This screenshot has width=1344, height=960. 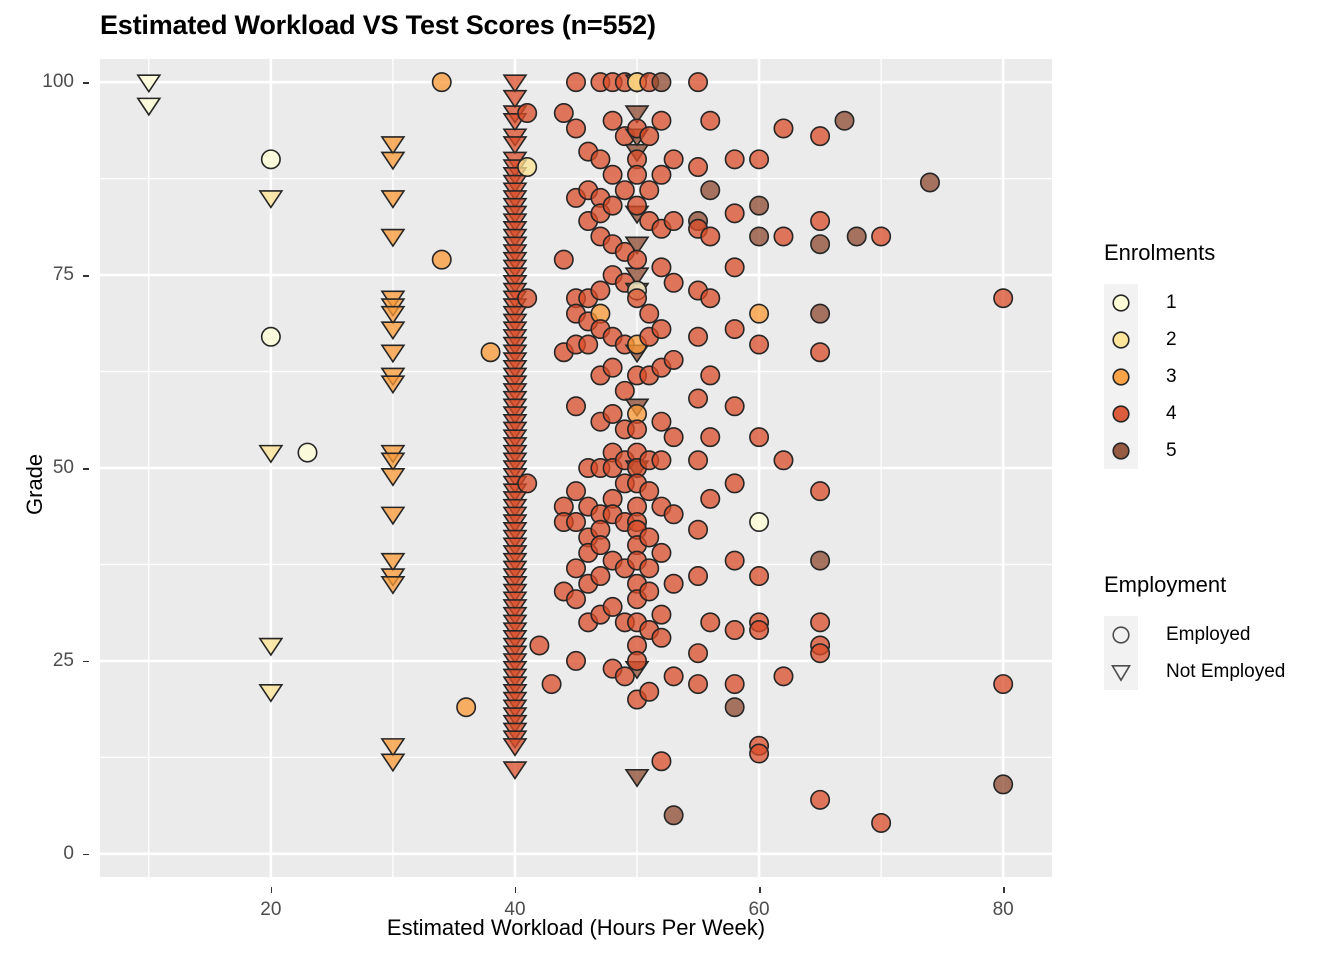 I want to click on legend-item-label: Employed, so click(x=1208, y=635).